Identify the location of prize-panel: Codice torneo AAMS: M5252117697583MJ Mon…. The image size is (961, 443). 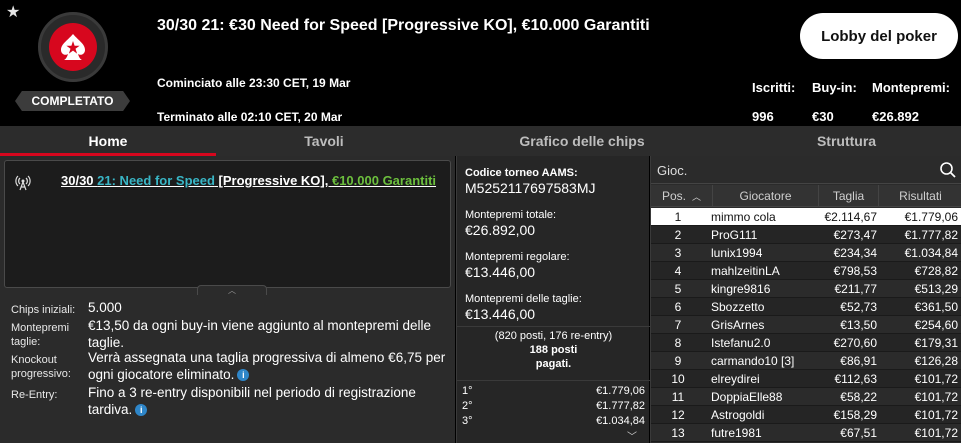
(553, 299).